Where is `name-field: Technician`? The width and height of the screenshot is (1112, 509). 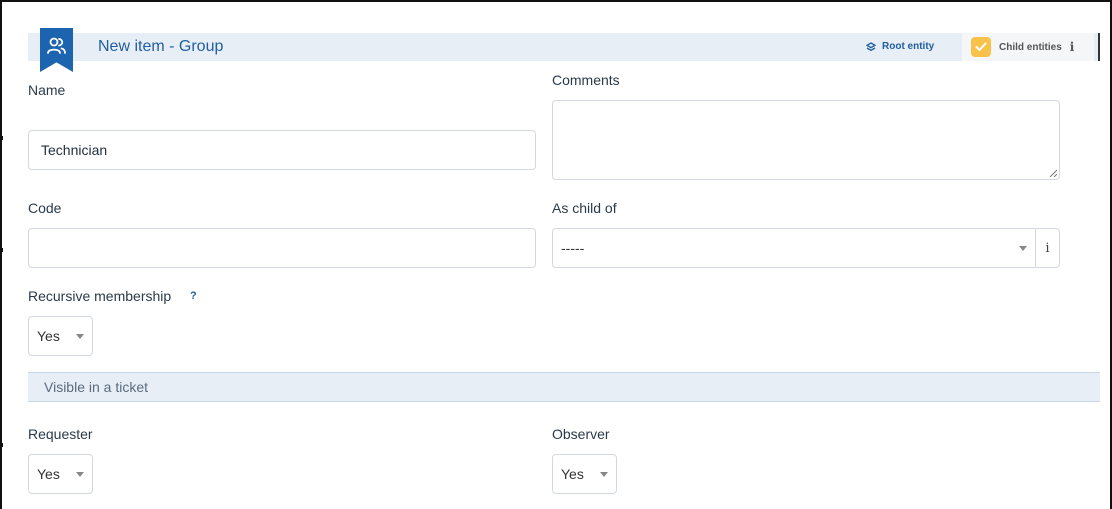
name-field: Technician is located at coordinates (282, 150).